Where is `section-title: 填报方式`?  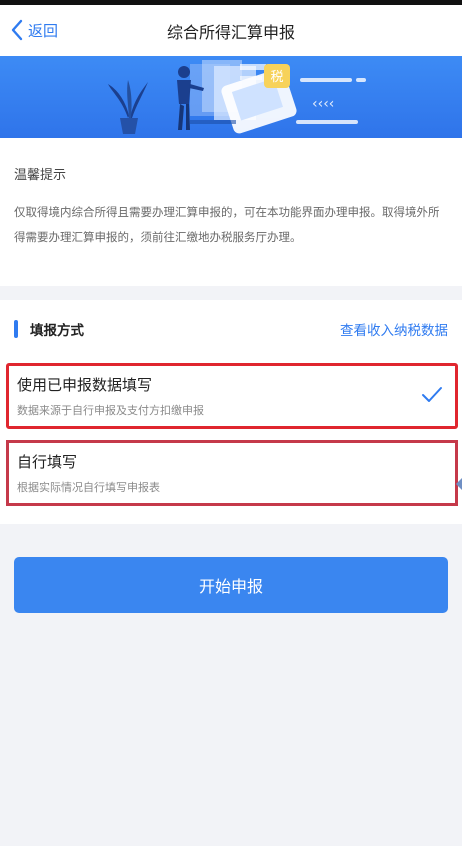 section-title: 填报方式 is located at coordinates (57, 331).